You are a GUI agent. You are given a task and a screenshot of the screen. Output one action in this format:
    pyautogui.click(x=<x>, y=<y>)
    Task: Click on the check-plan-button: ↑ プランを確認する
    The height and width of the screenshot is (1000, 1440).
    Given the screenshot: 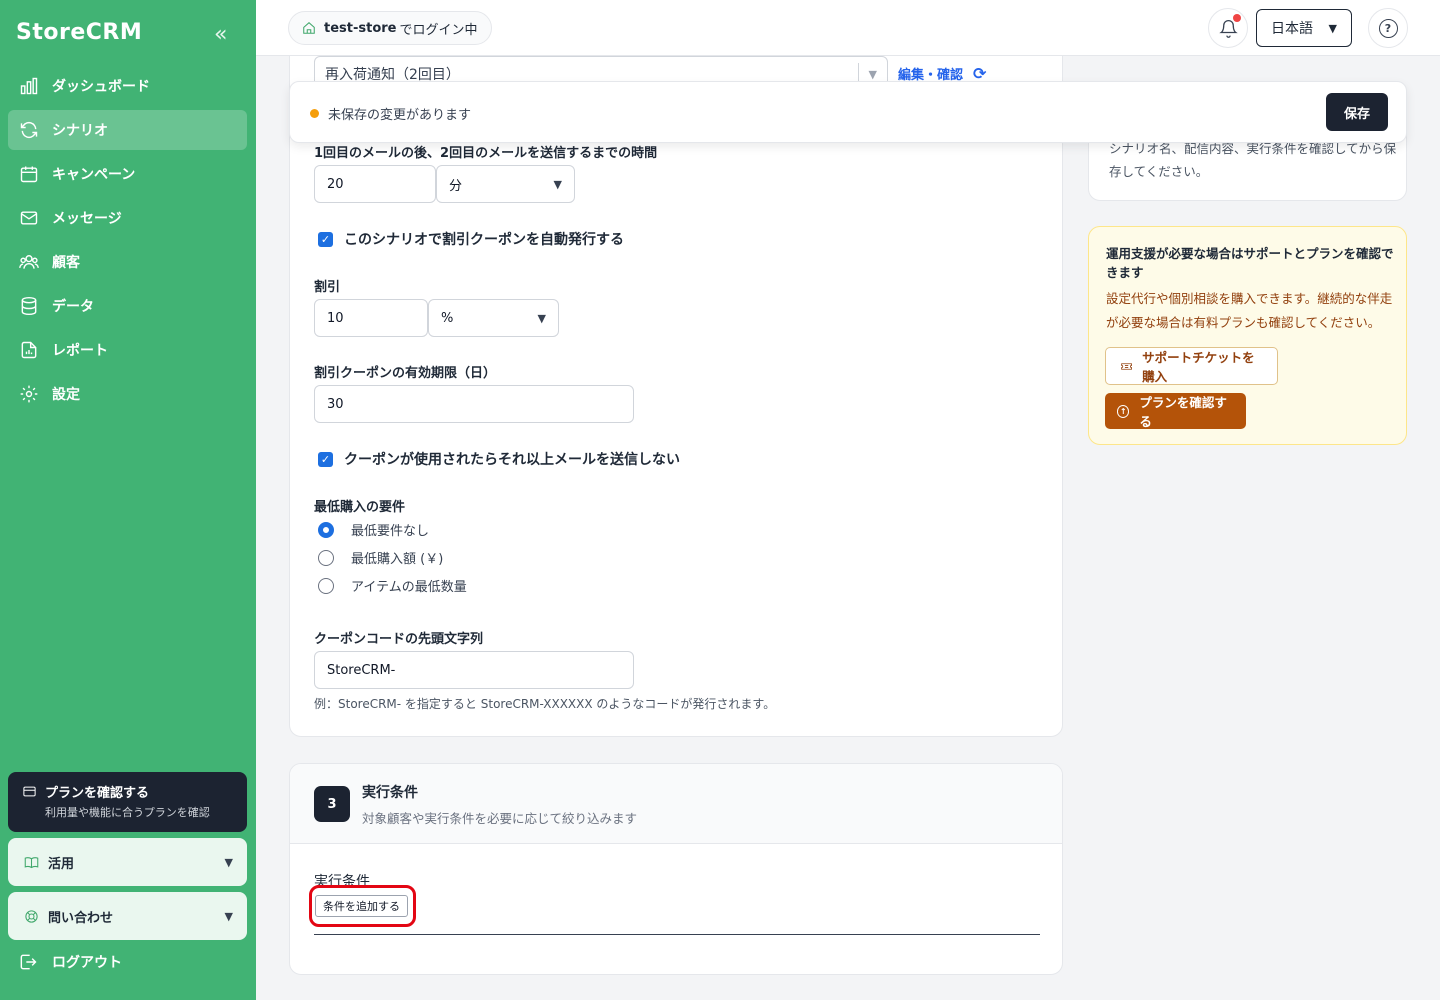 What is the action you would take?
    pyautogui.click(x=1175, y=411)
    